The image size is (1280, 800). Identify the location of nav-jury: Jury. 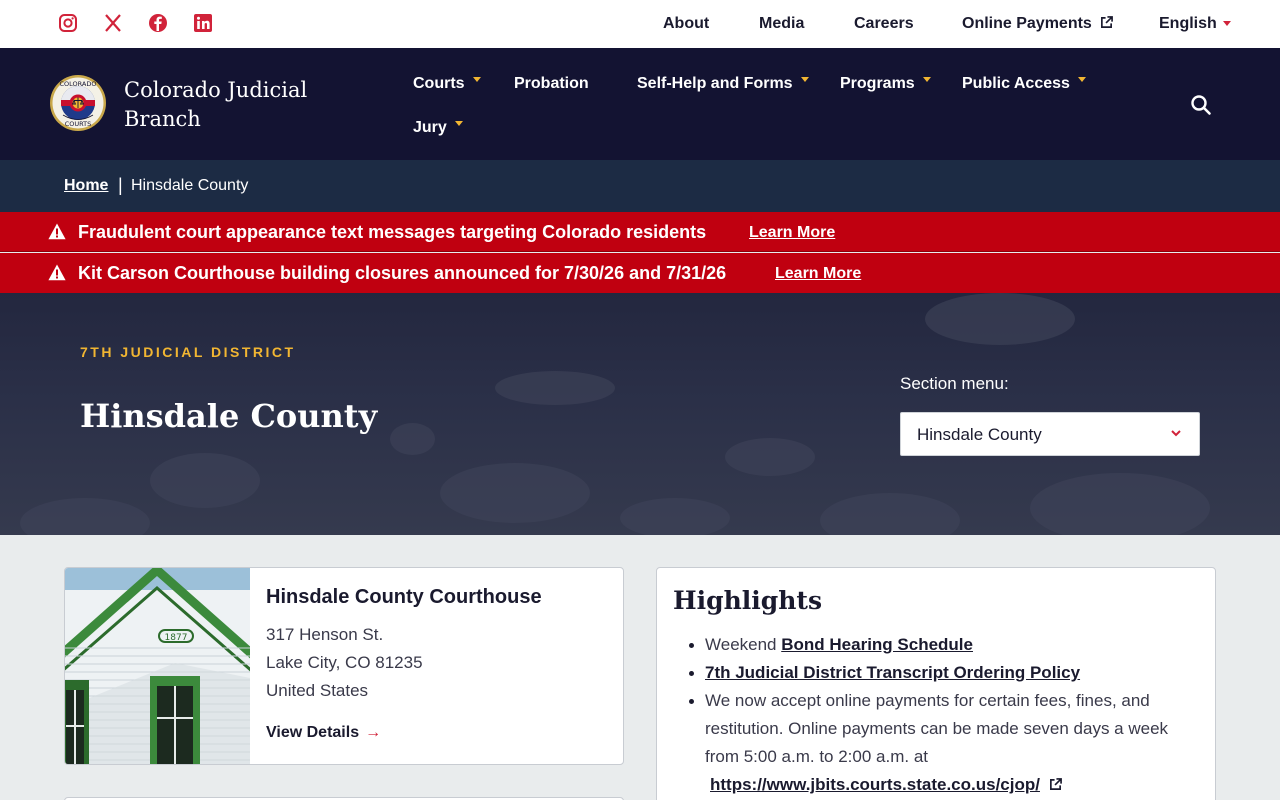
(438, 128).